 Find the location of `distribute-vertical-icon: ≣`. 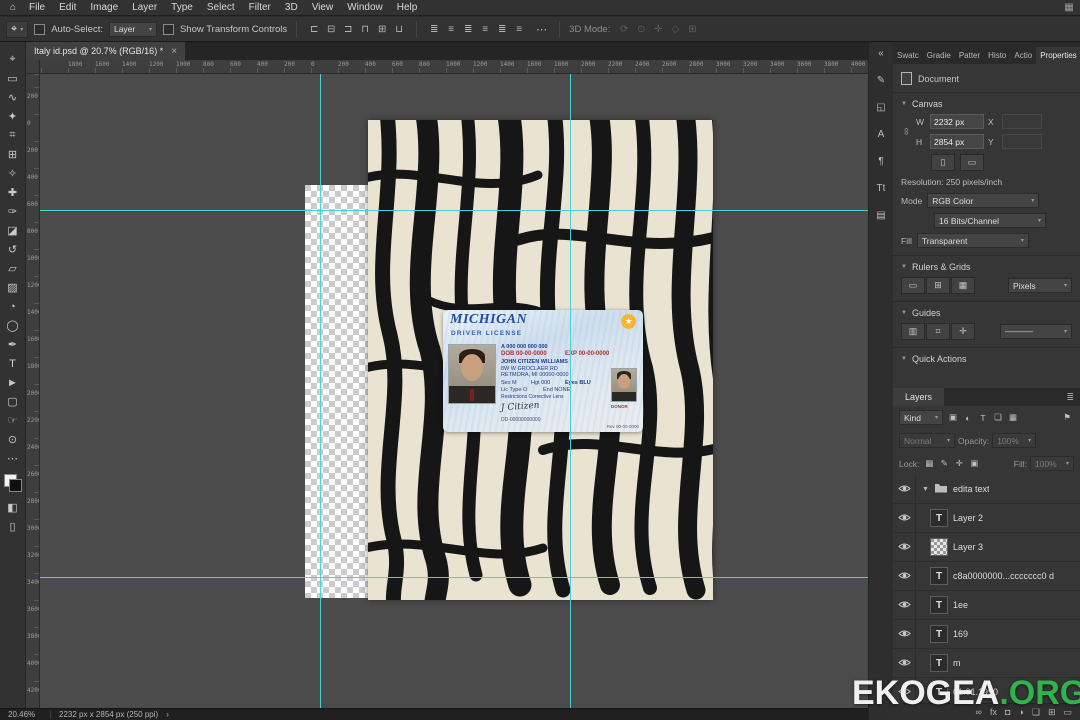

distribute-vertical-icon: ≣ is located at coordinates (434, 29).